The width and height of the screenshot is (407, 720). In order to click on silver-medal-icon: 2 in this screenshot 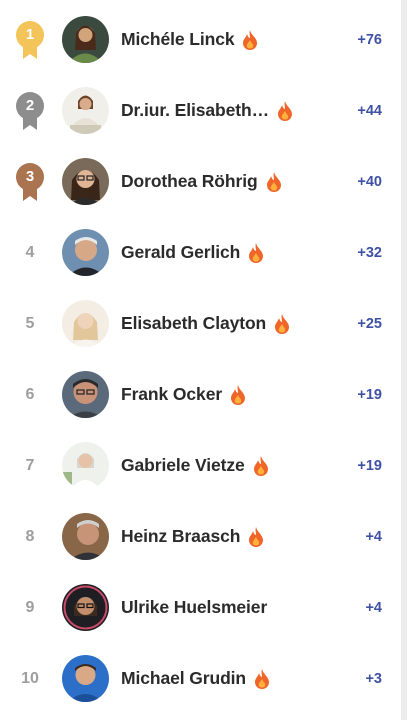, I will do `click(30, 111)`.